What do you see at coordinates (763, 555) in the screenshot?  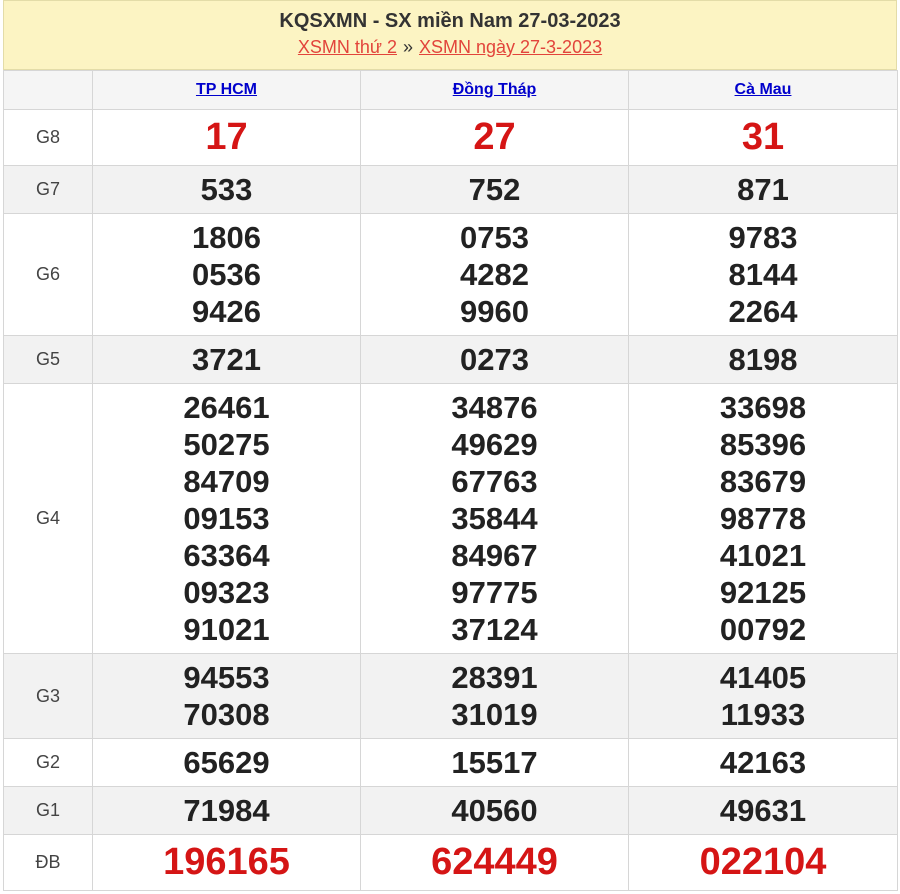 I see `winning-number: 41021` at bounding box center [763, 555].